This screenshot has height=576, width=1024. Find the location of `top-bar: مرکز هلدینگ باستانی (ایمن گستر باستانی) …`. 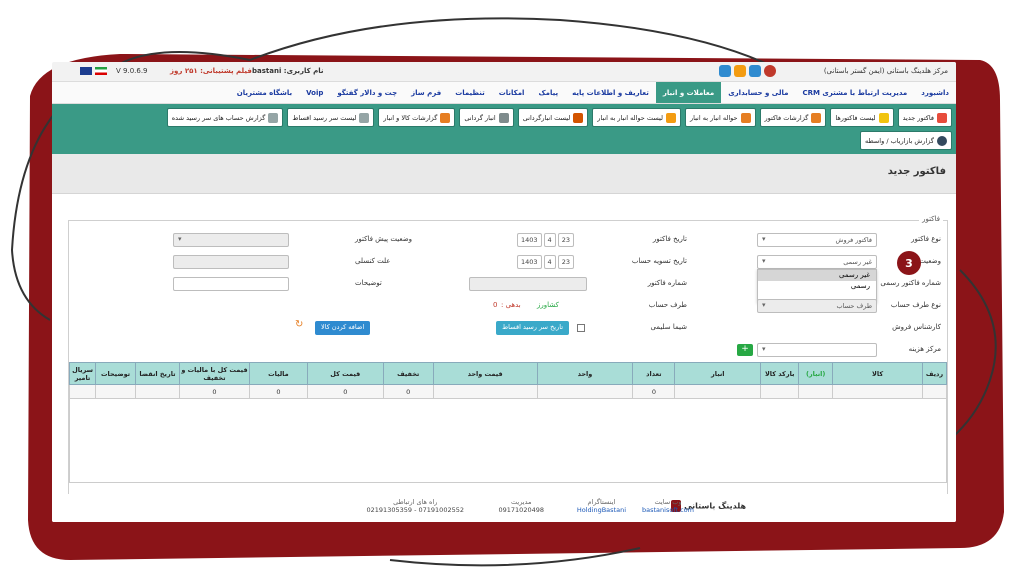

top-bar: مرکز هلدینگ باستانی (ایمن گستر باستانی) … is located at coordinates (504, 72).